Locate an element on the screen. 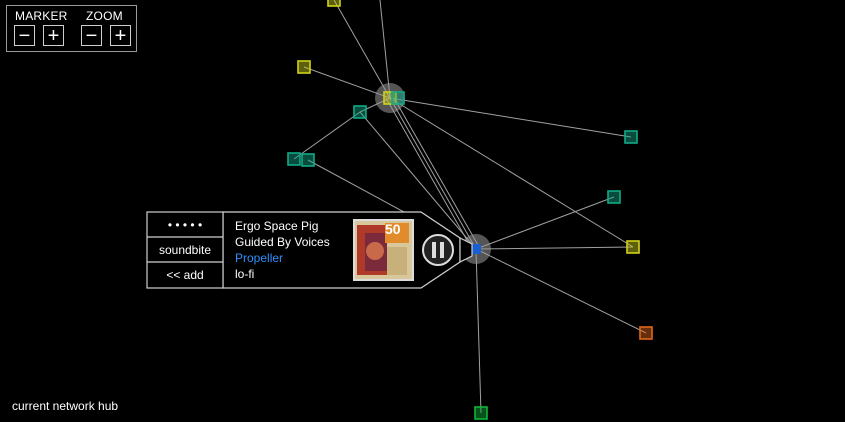 This screenshot has width=845, height=422. current-network-hub-label: current network hub is located at coordinates (65, 406).